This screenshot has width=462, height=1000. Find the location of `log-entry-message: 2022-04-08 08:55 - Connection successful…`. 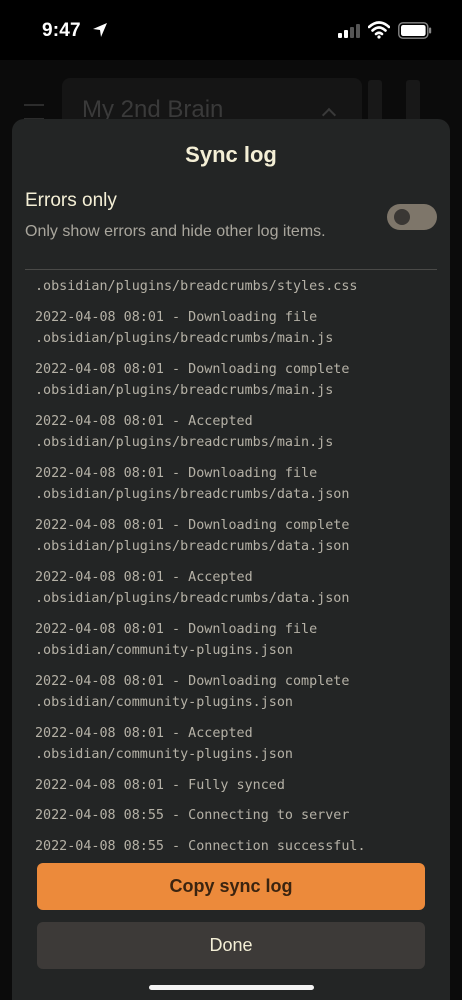

log-entry-message: 2022-04-08 08:55 - Connection successful… is located at coordinates (200, 846).